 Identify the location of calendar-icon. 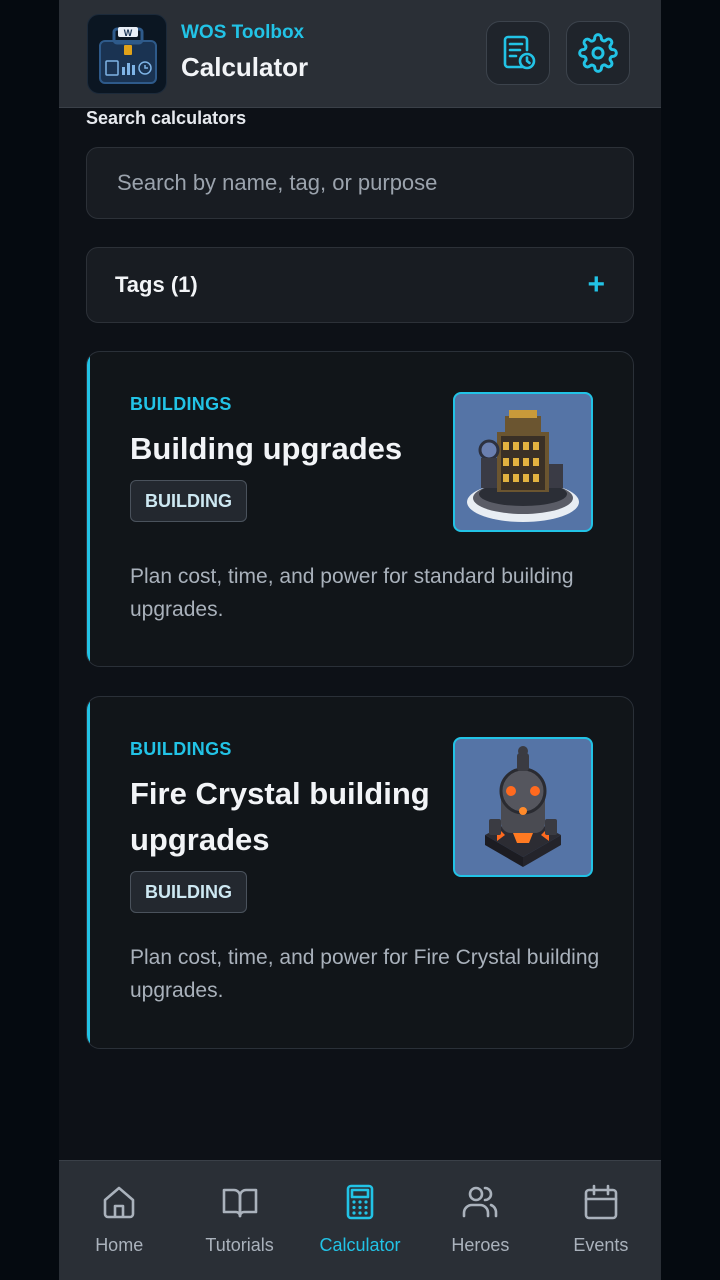
(601, 1202).